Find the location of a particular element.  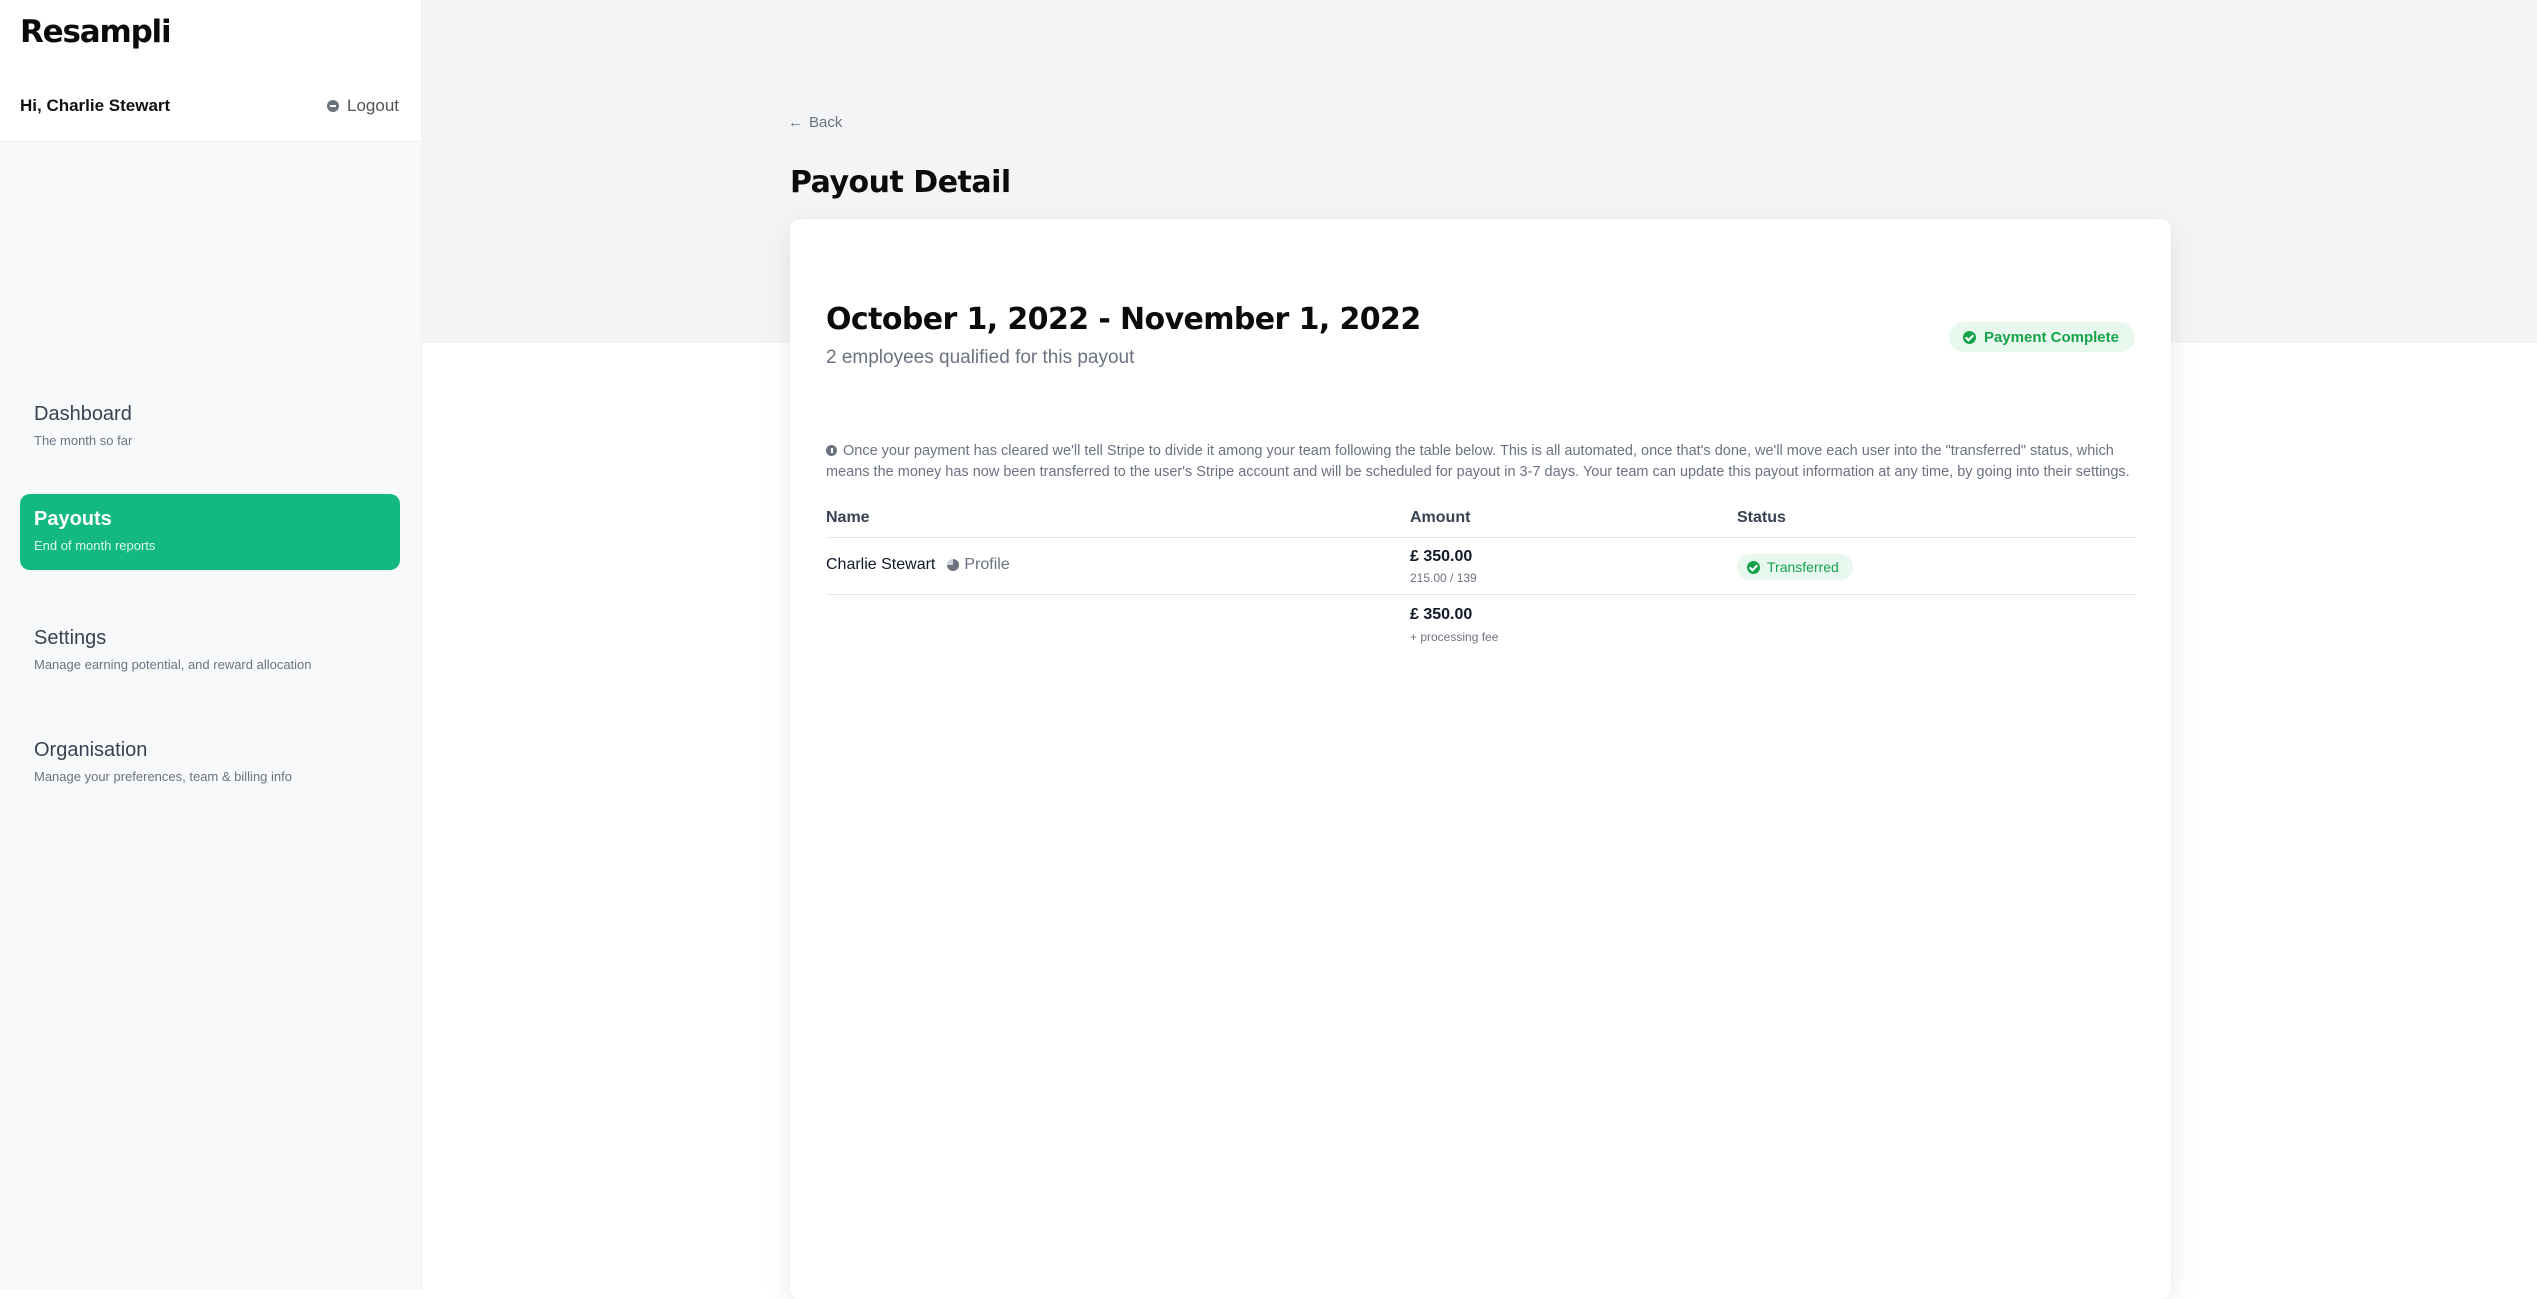

sidebar-item-subtitle: End of month reports is located at coordinates (95, 545).